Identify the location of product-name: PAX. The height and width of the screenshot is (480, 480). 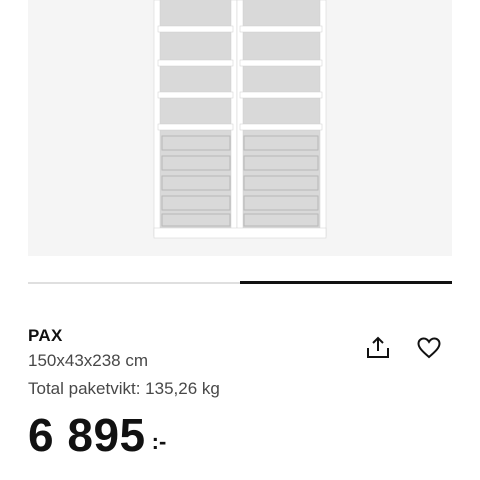
(45, 336).